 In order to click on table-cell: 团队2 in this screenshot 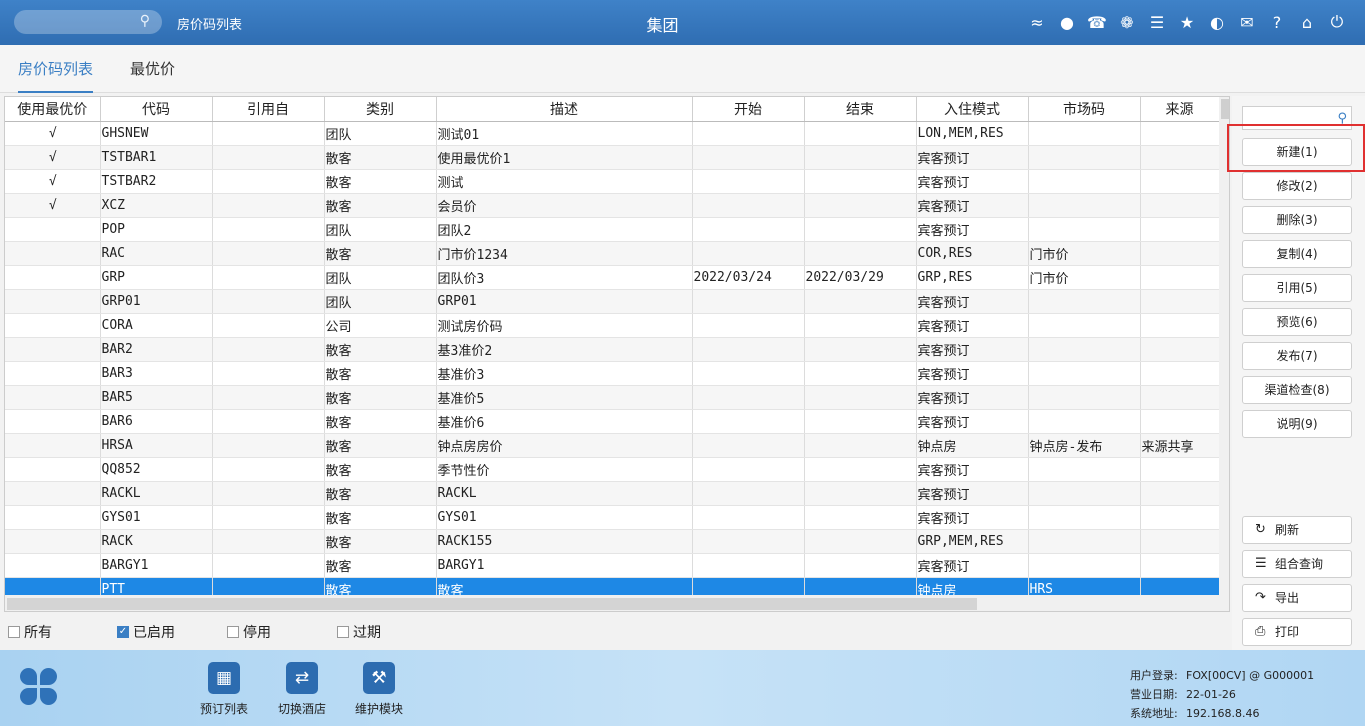, I will do `click(564, 229)`.